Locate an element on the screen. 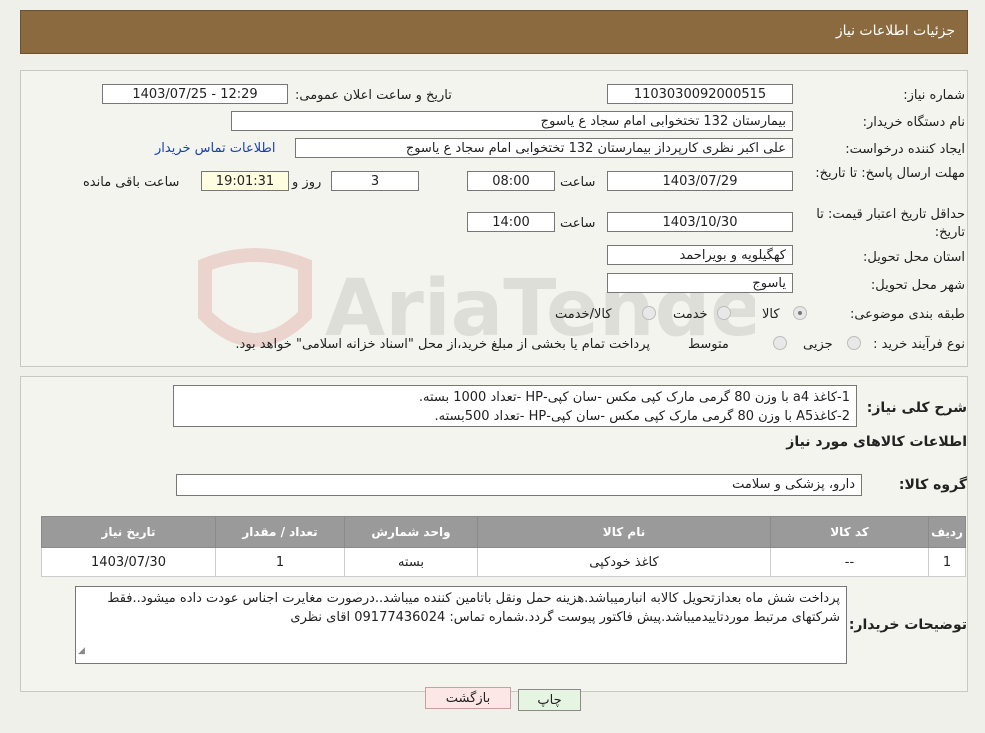 This screenshot has width=985, height=733. goods-group-label: گروه کالا: is located at coordinates (932, 485).